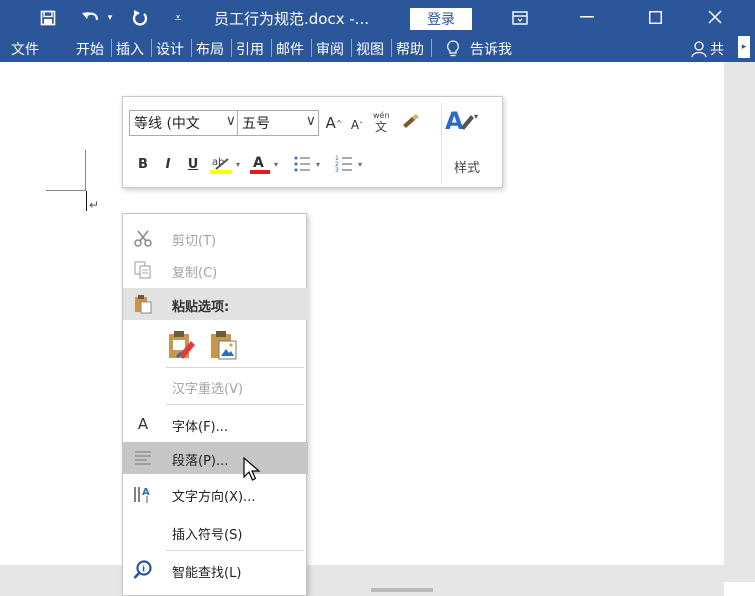  I want to click on paste-options-row, so click(215, 344).